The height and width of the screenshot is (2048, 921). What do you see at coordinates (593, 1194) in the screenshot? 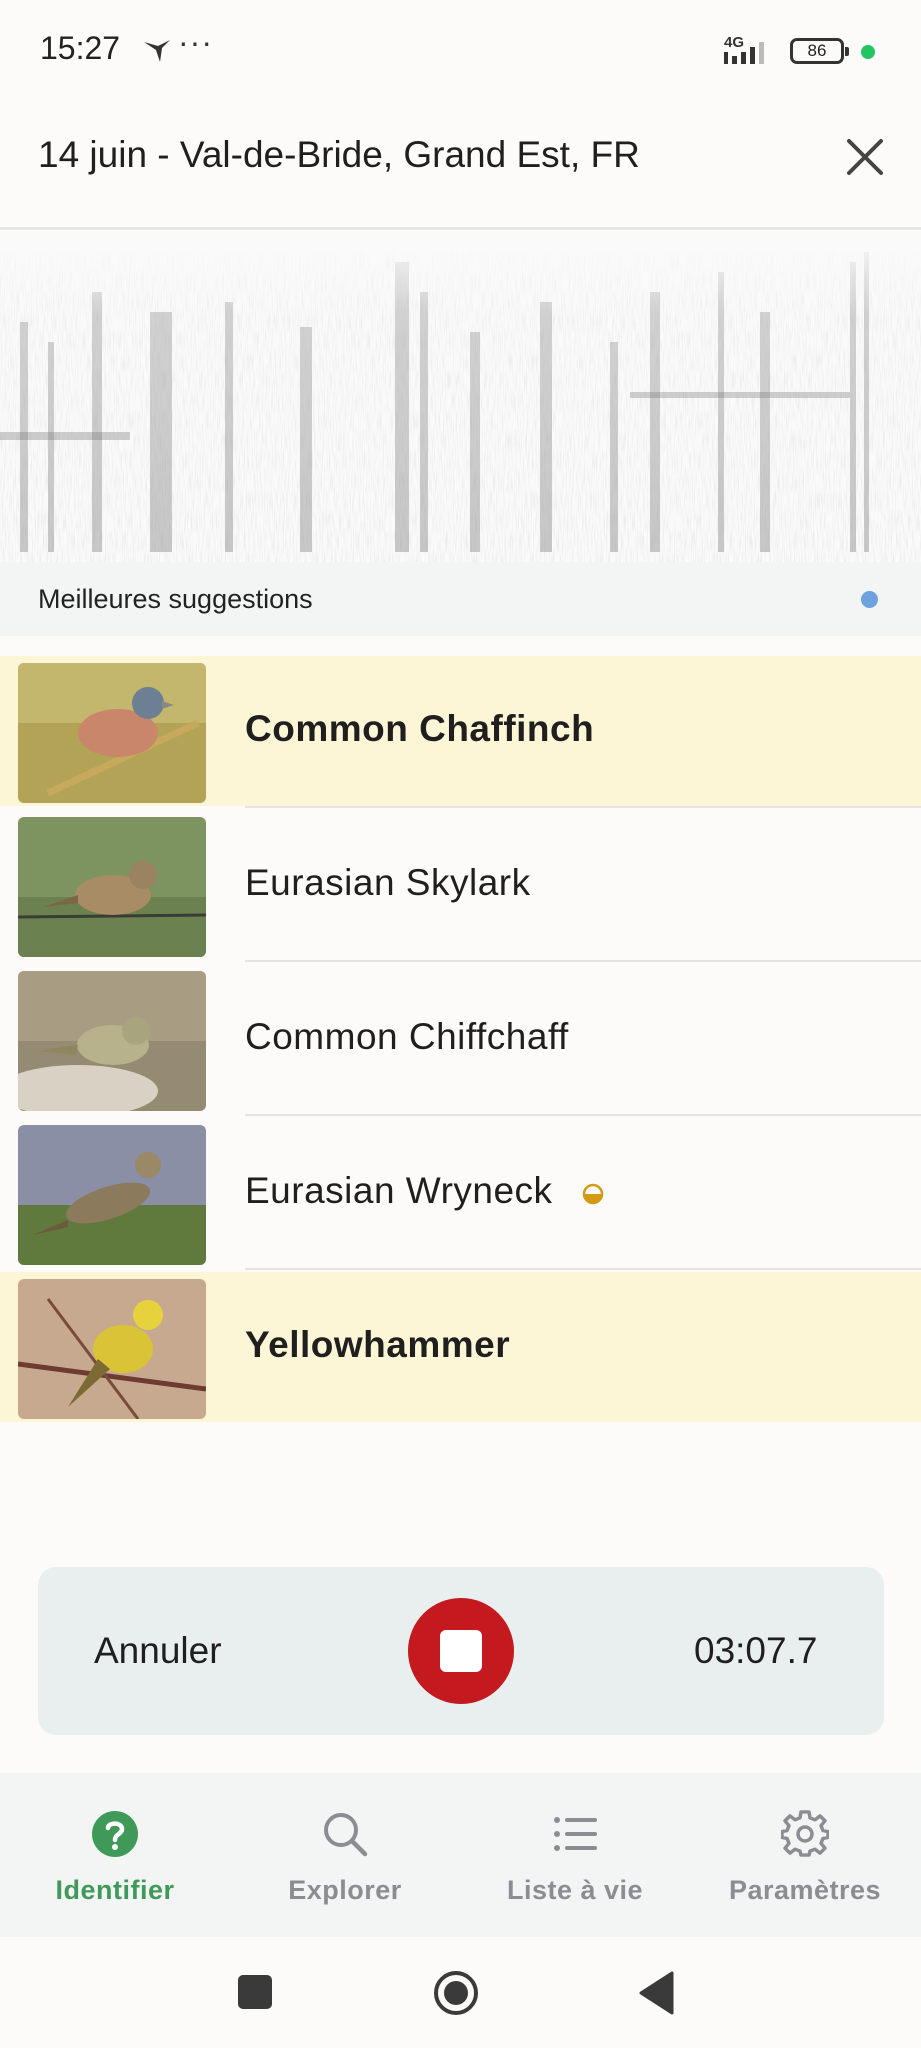
I see `rare-icon` at bounding box center [593, 1194].